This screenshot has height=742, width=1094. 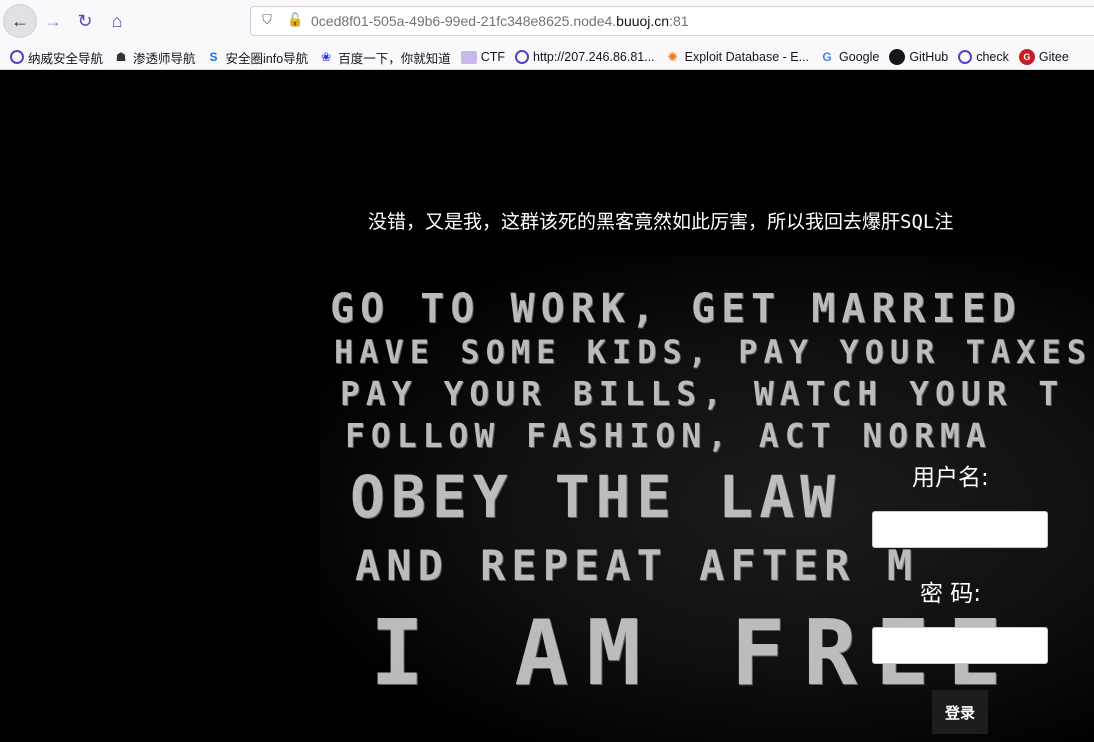 I want to click on bookmark-label: GitHub, so click(x=929, y=57).